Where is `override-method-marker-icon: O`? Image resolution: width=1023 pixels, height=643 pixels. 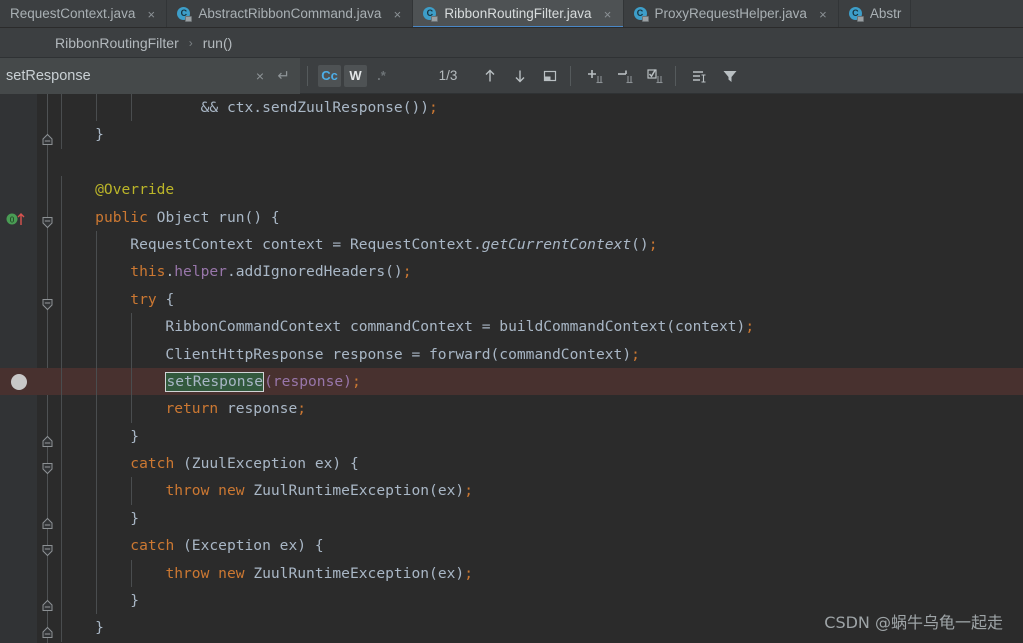 override-method-marker-icon: O is located at coordinates (17, 217).